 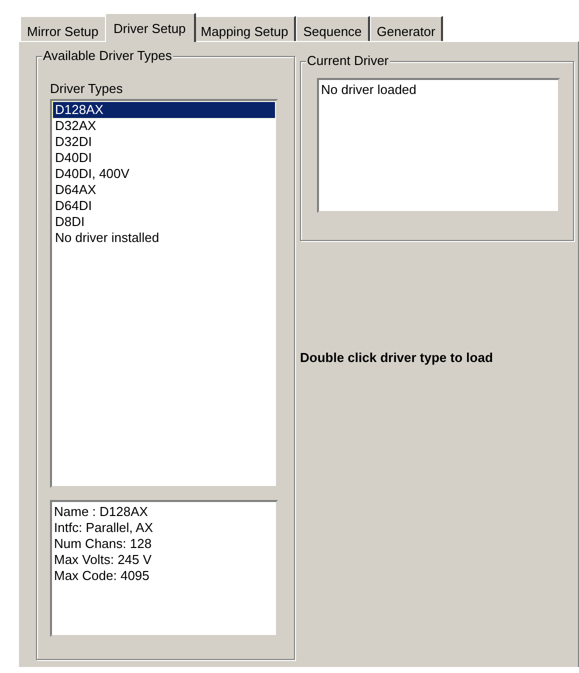 What do you see at coordinates (164, 126) in the screenshot?
I see `list-item: D32AX` at bounding box center [164, 126].